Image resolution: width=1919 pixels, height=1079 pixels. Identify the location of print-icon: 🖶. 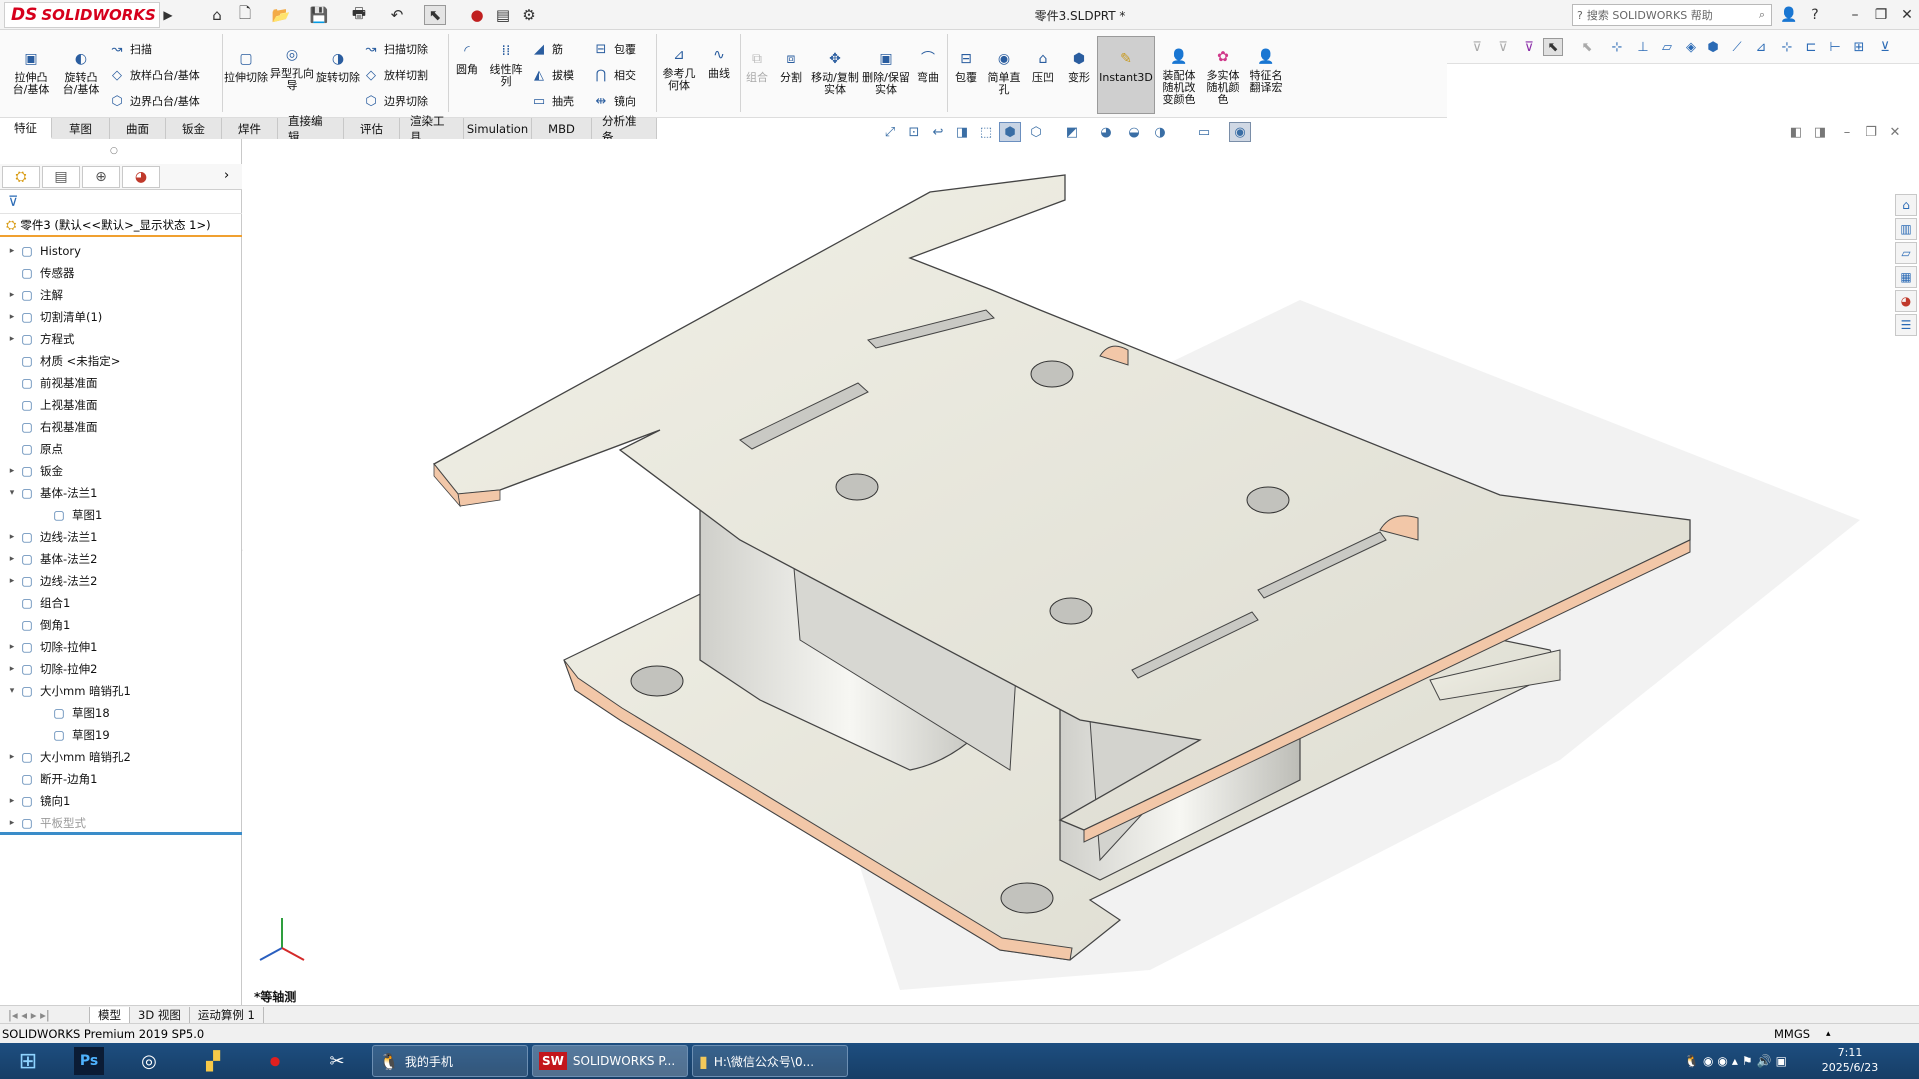
(359, 14).